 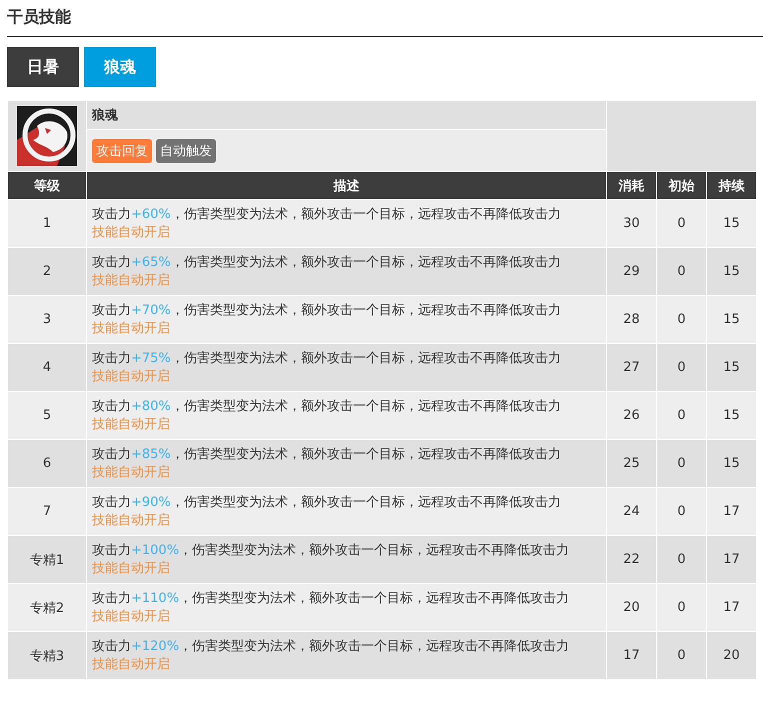 I want to click on description-text: 攻击力+70%，伤害类型变为法术，额外攻击一个目标，远程攻击不再降低攻击力, so click(x=327, y=311).